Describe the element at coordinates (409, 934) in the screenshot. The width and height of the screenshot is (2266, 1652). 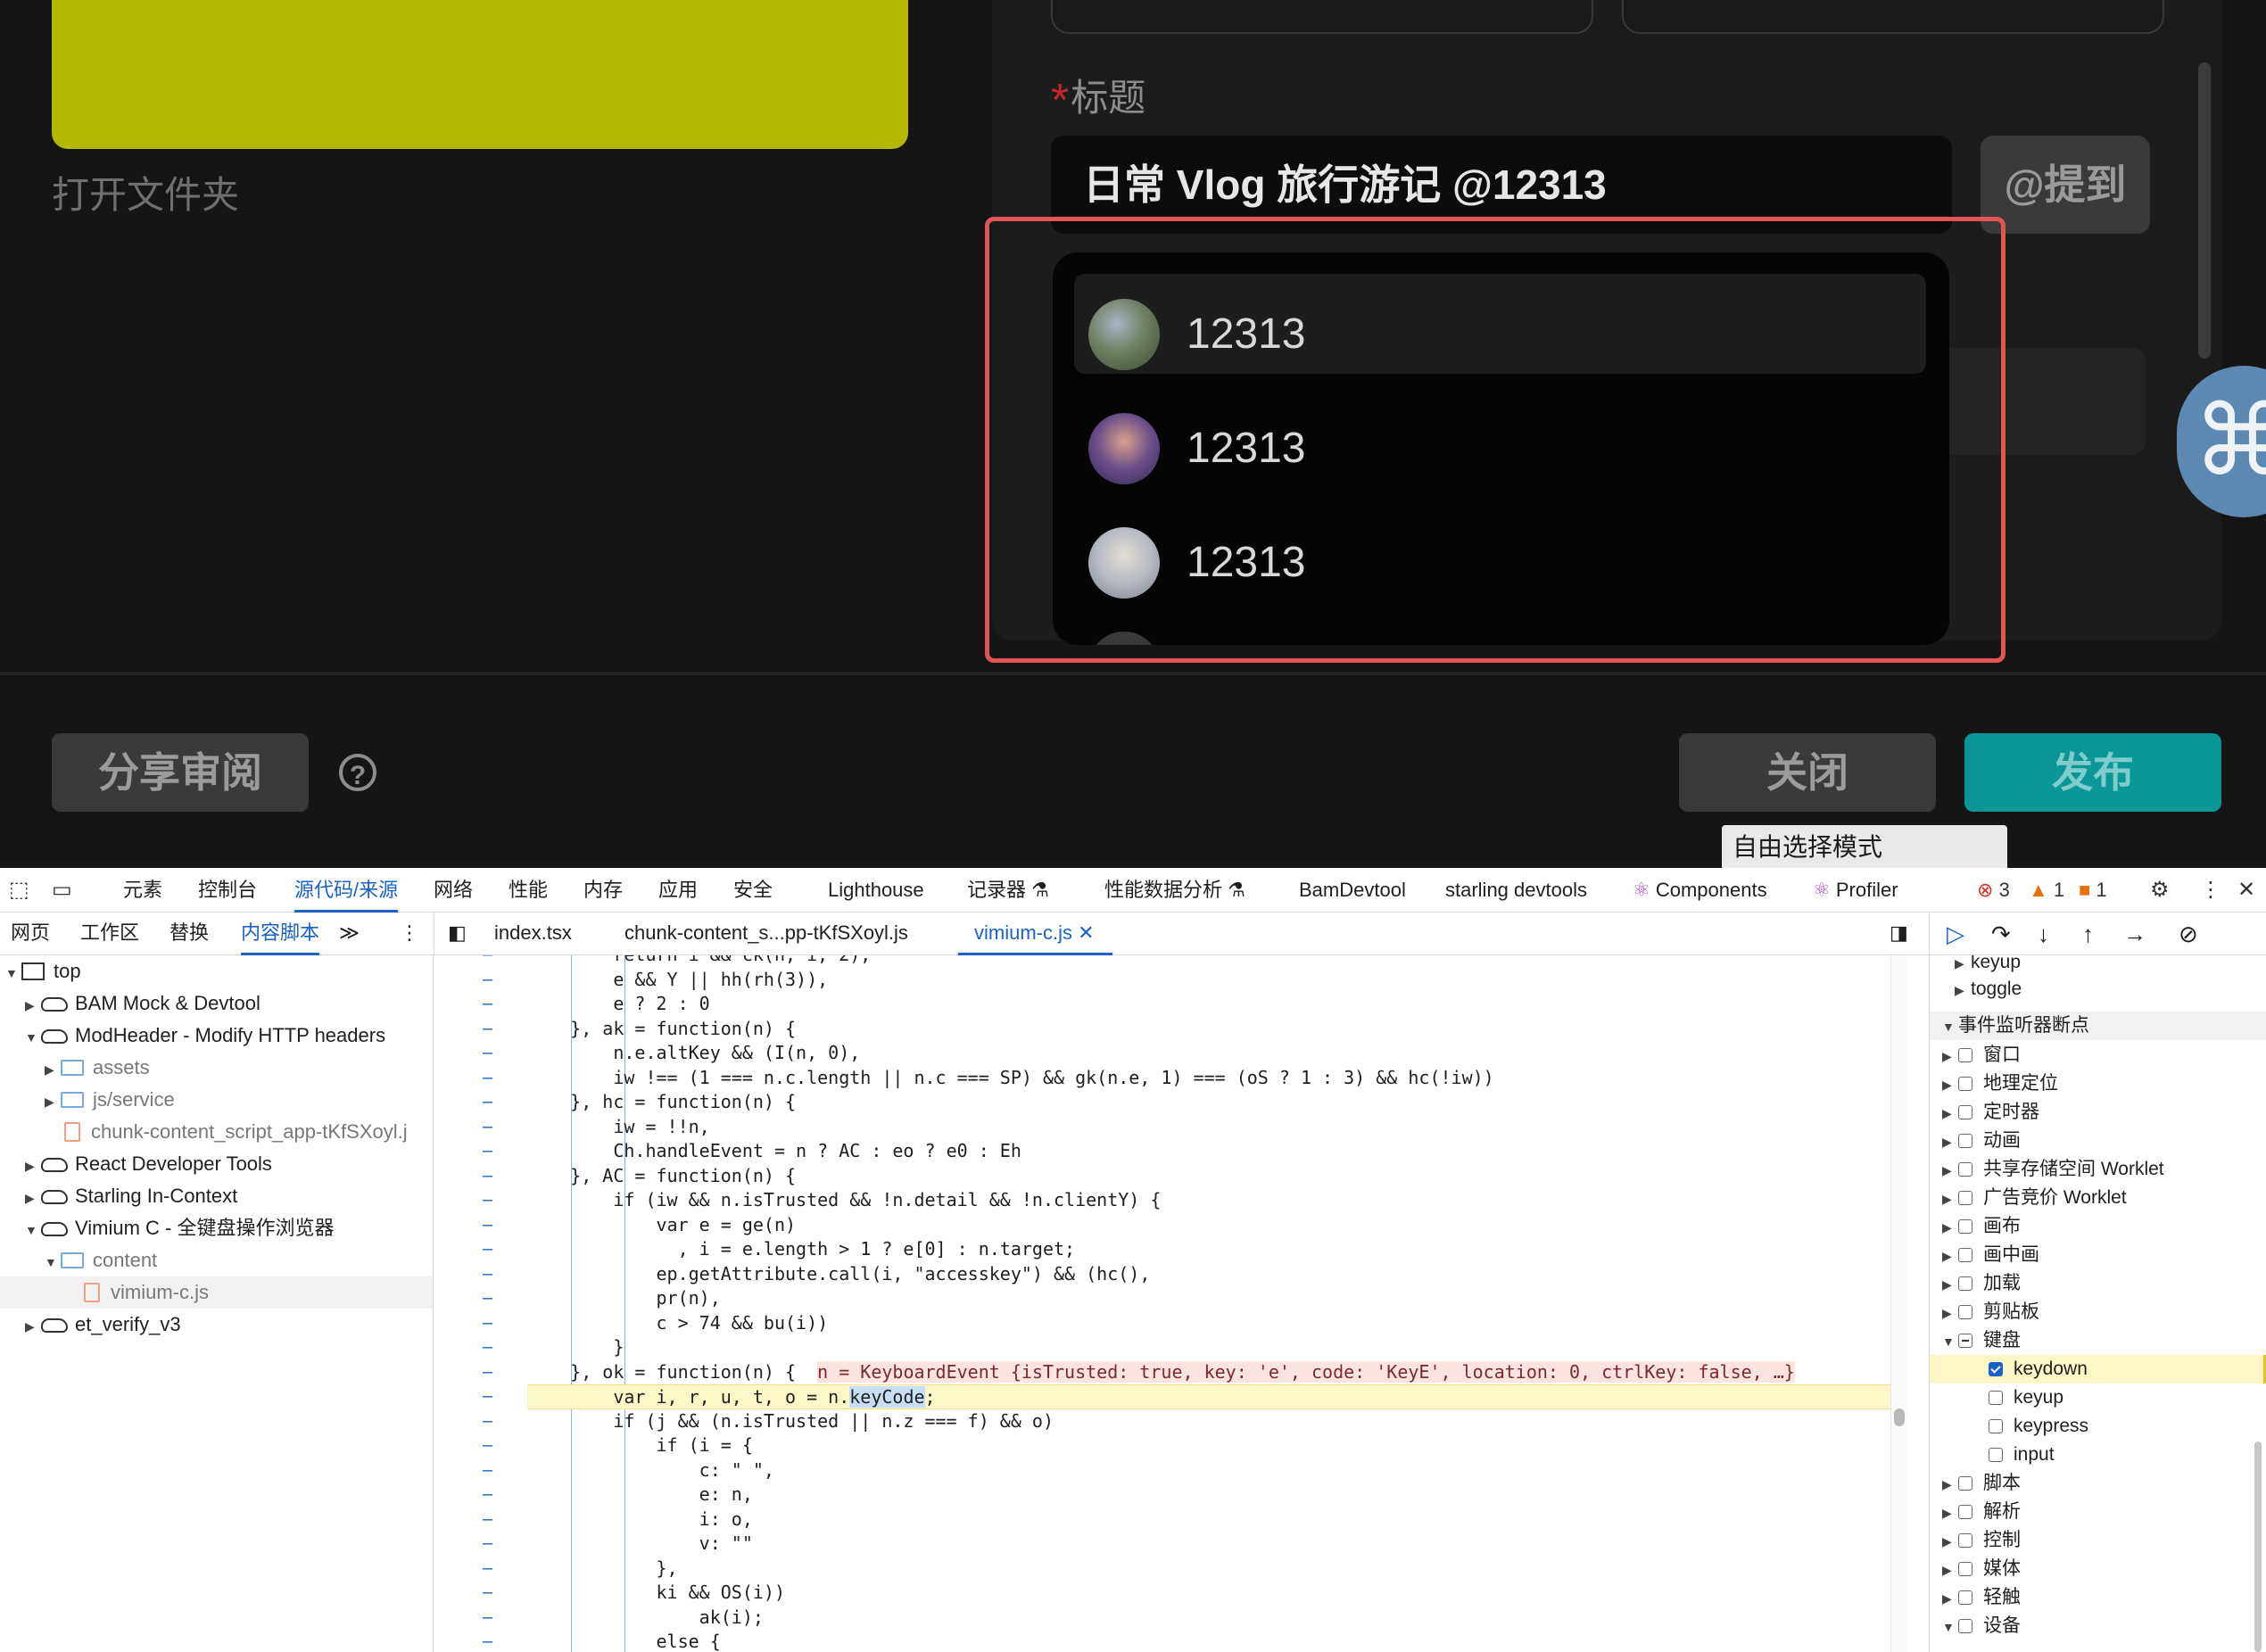
I see `navigator-menu-icon: ⋮` at that location.